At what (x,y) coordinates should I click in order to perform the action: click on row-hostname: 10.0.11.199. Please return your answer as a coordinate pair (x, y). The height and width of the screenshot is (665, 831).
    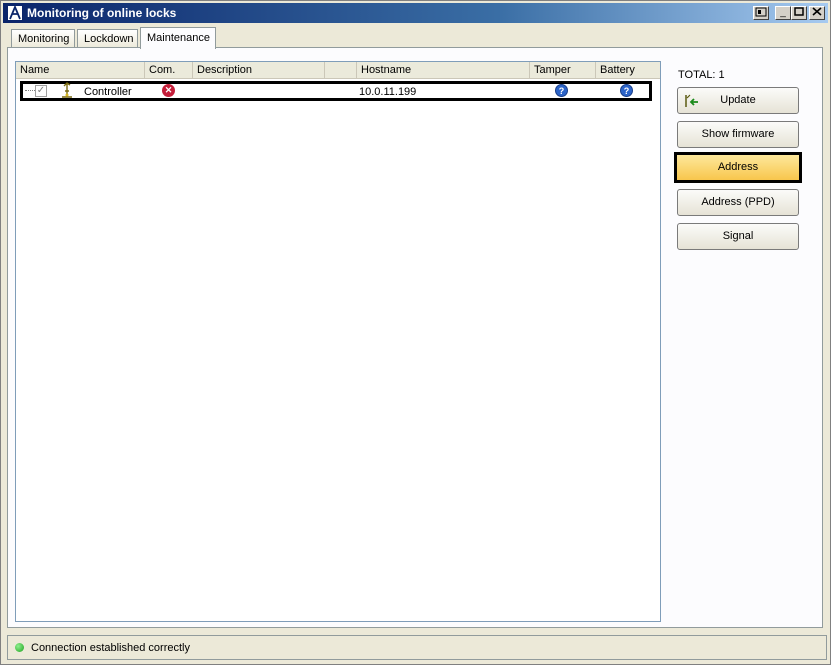
    Looking at the image, I should click on (388, 92).